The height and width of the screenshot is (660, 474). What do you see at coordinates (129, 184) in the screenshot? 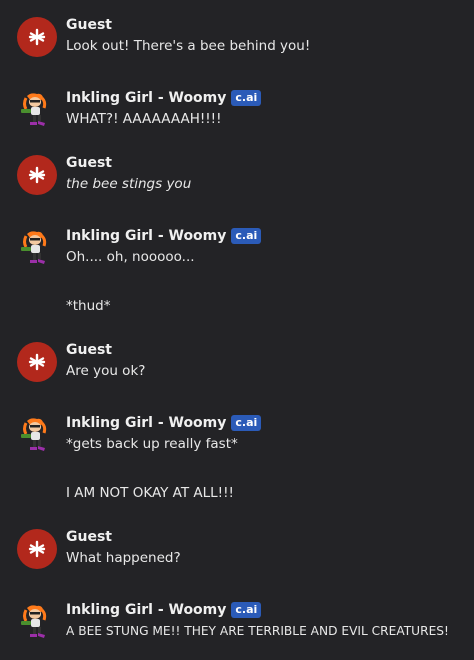
I see `message-text: the bee stings you` at bounding box center [129, 184].